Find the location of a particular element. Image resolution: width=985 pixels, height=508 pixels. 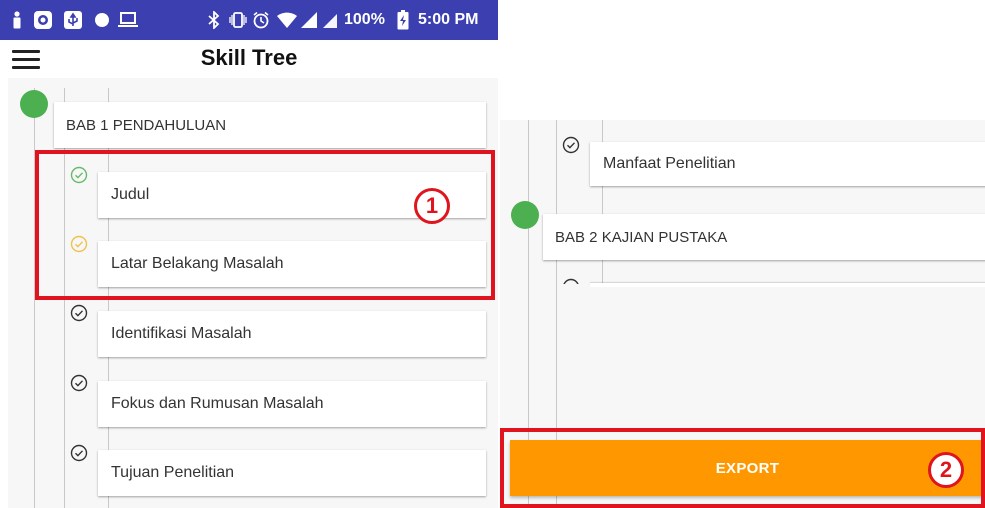

wifi-icon is located at coordinates (287, 20).